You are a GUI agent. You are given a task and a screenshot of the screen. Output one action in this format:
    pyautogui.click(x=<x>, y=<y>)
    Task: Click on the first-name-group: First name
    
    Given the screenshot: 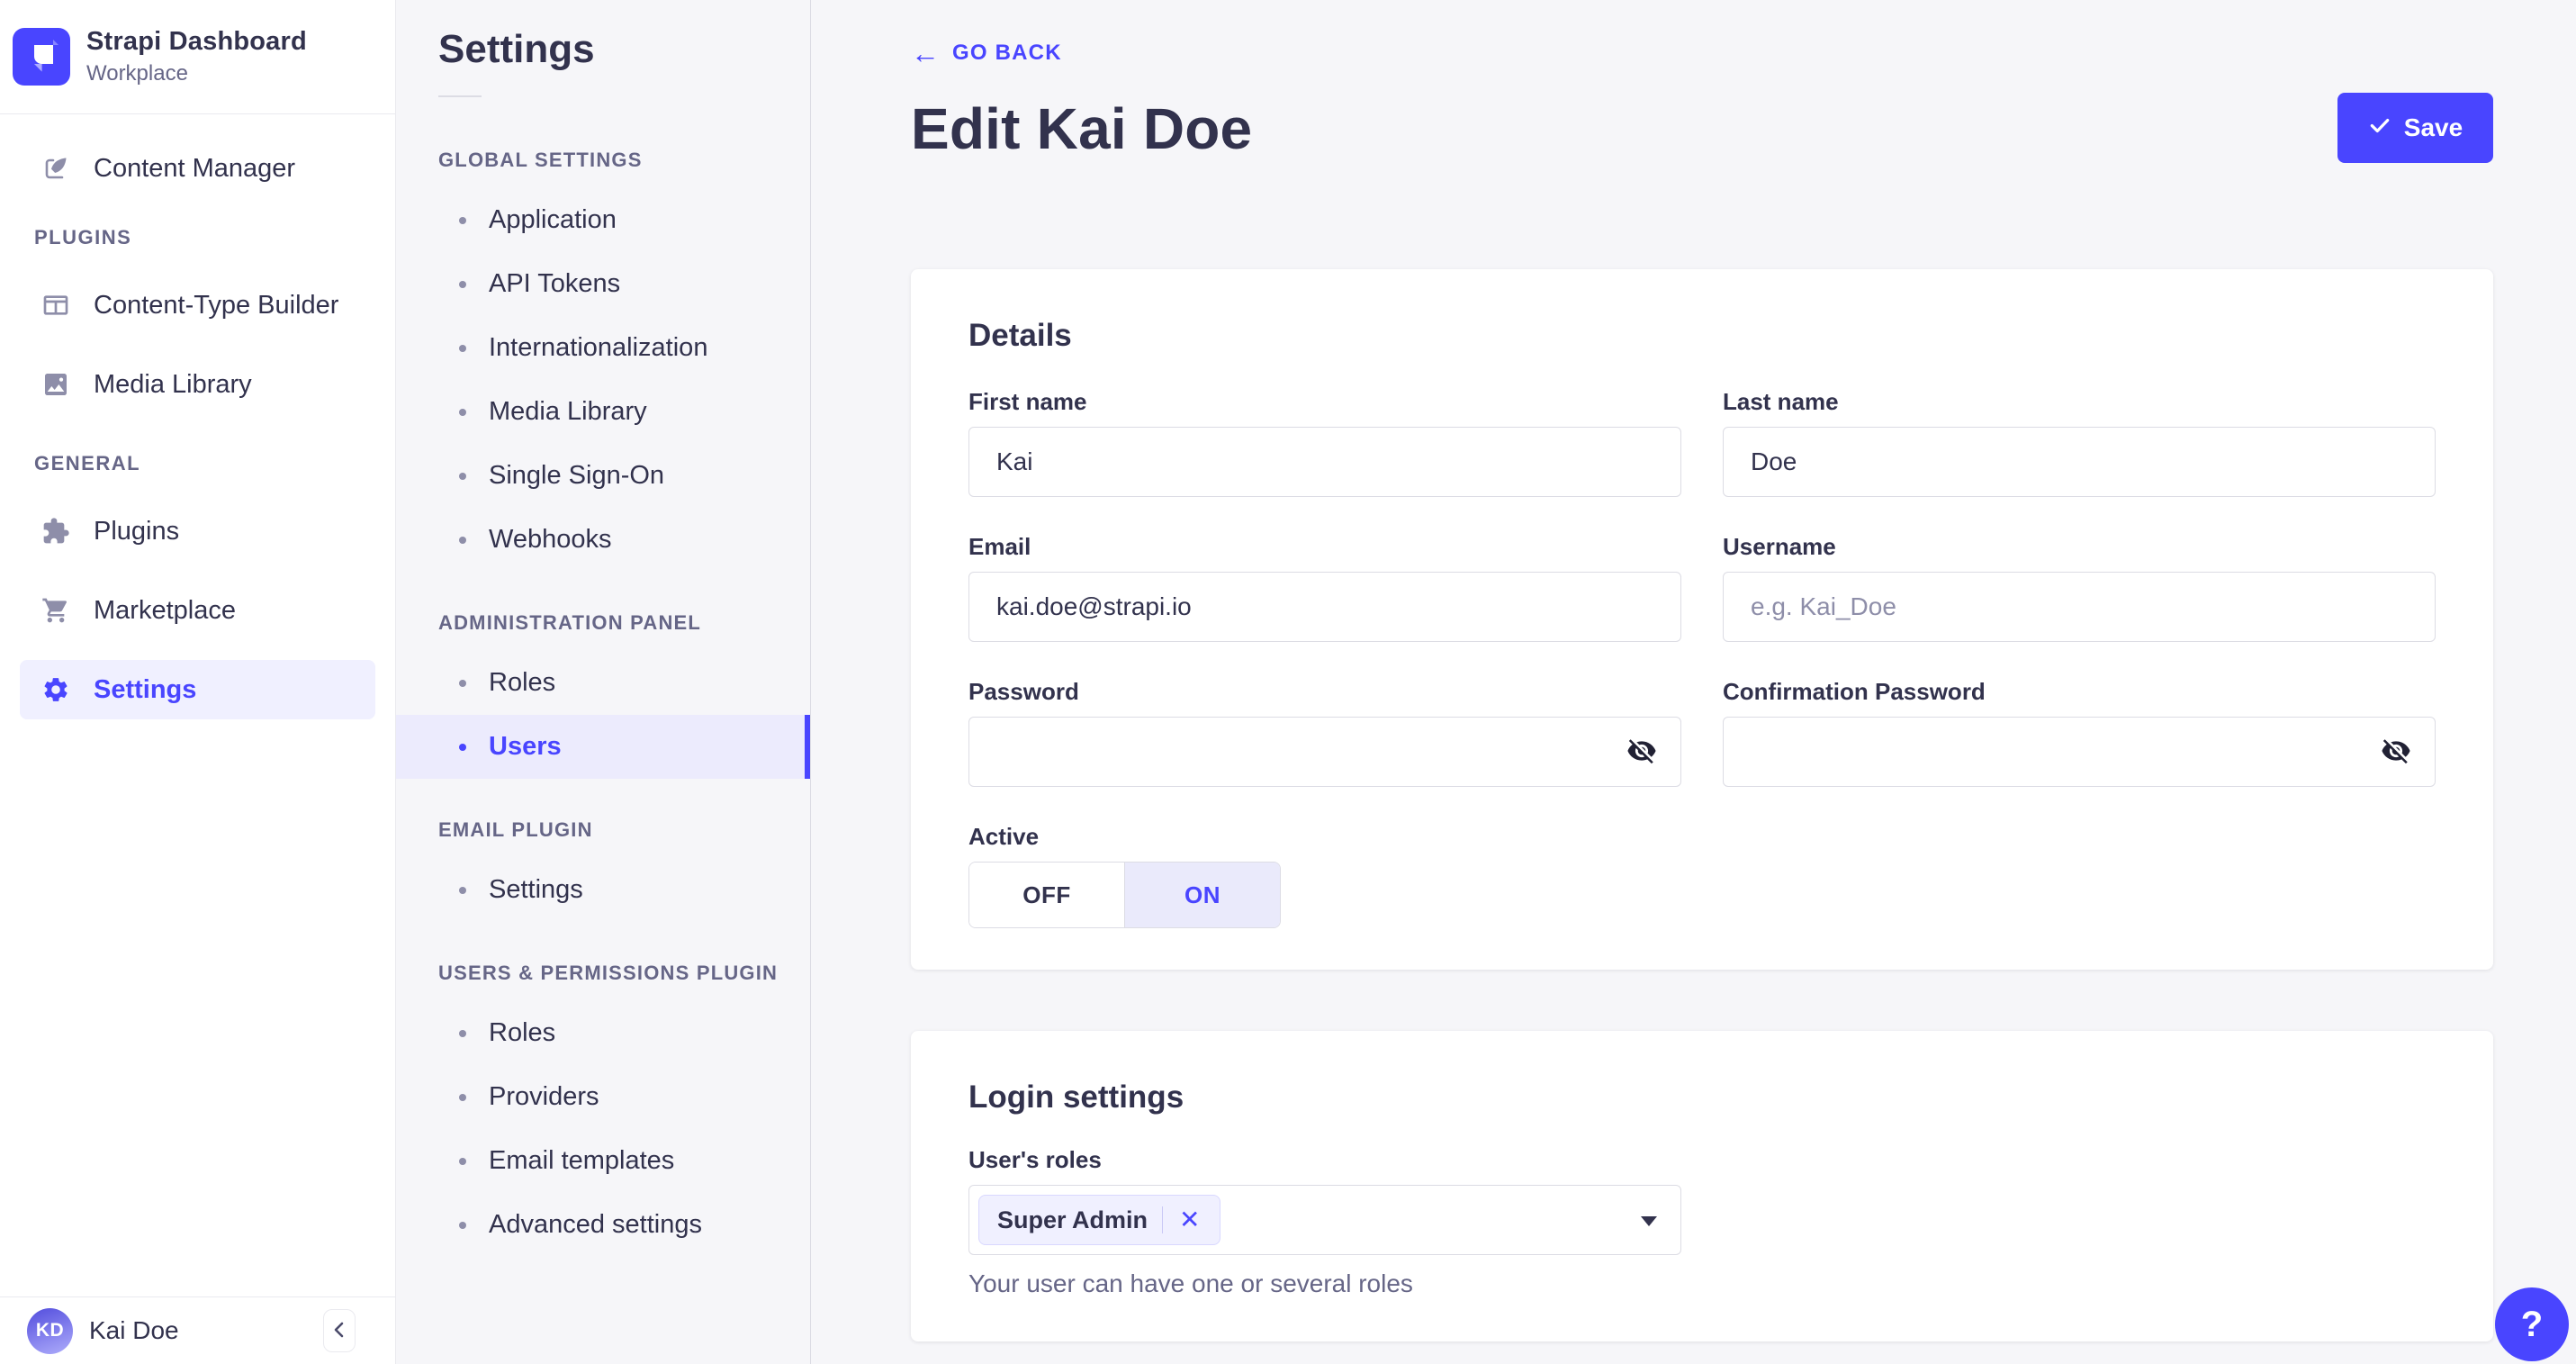 What is the action you would take?
    pyautogui.click(x=1324, y=442)
    